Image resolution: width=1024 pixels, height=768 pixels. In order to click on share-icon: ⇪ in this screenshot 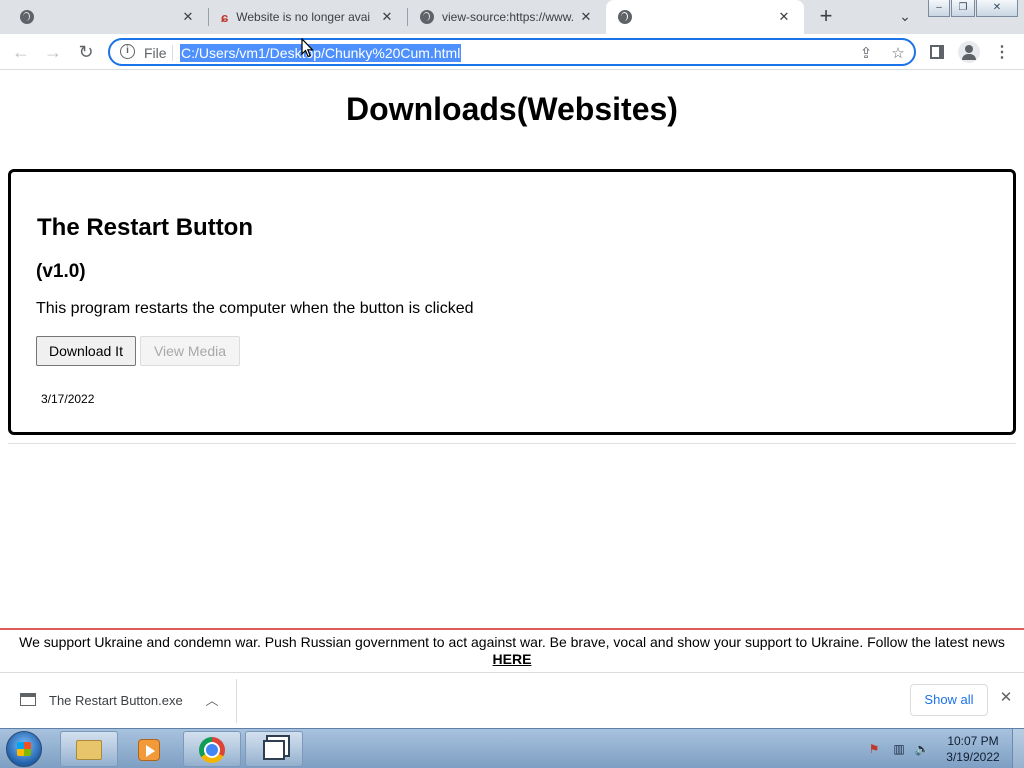, I will do `click(866, 54)`.